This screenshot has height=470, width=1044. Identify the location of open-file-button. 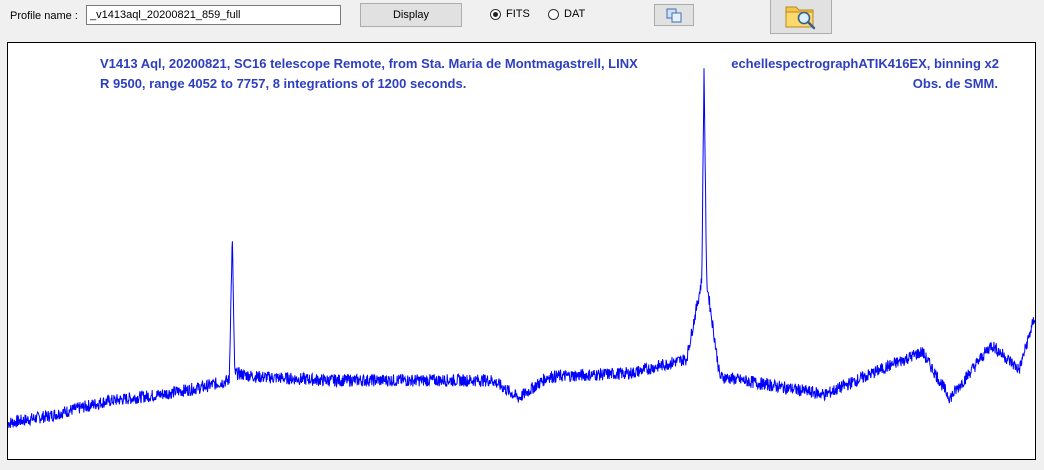
(801, 17).